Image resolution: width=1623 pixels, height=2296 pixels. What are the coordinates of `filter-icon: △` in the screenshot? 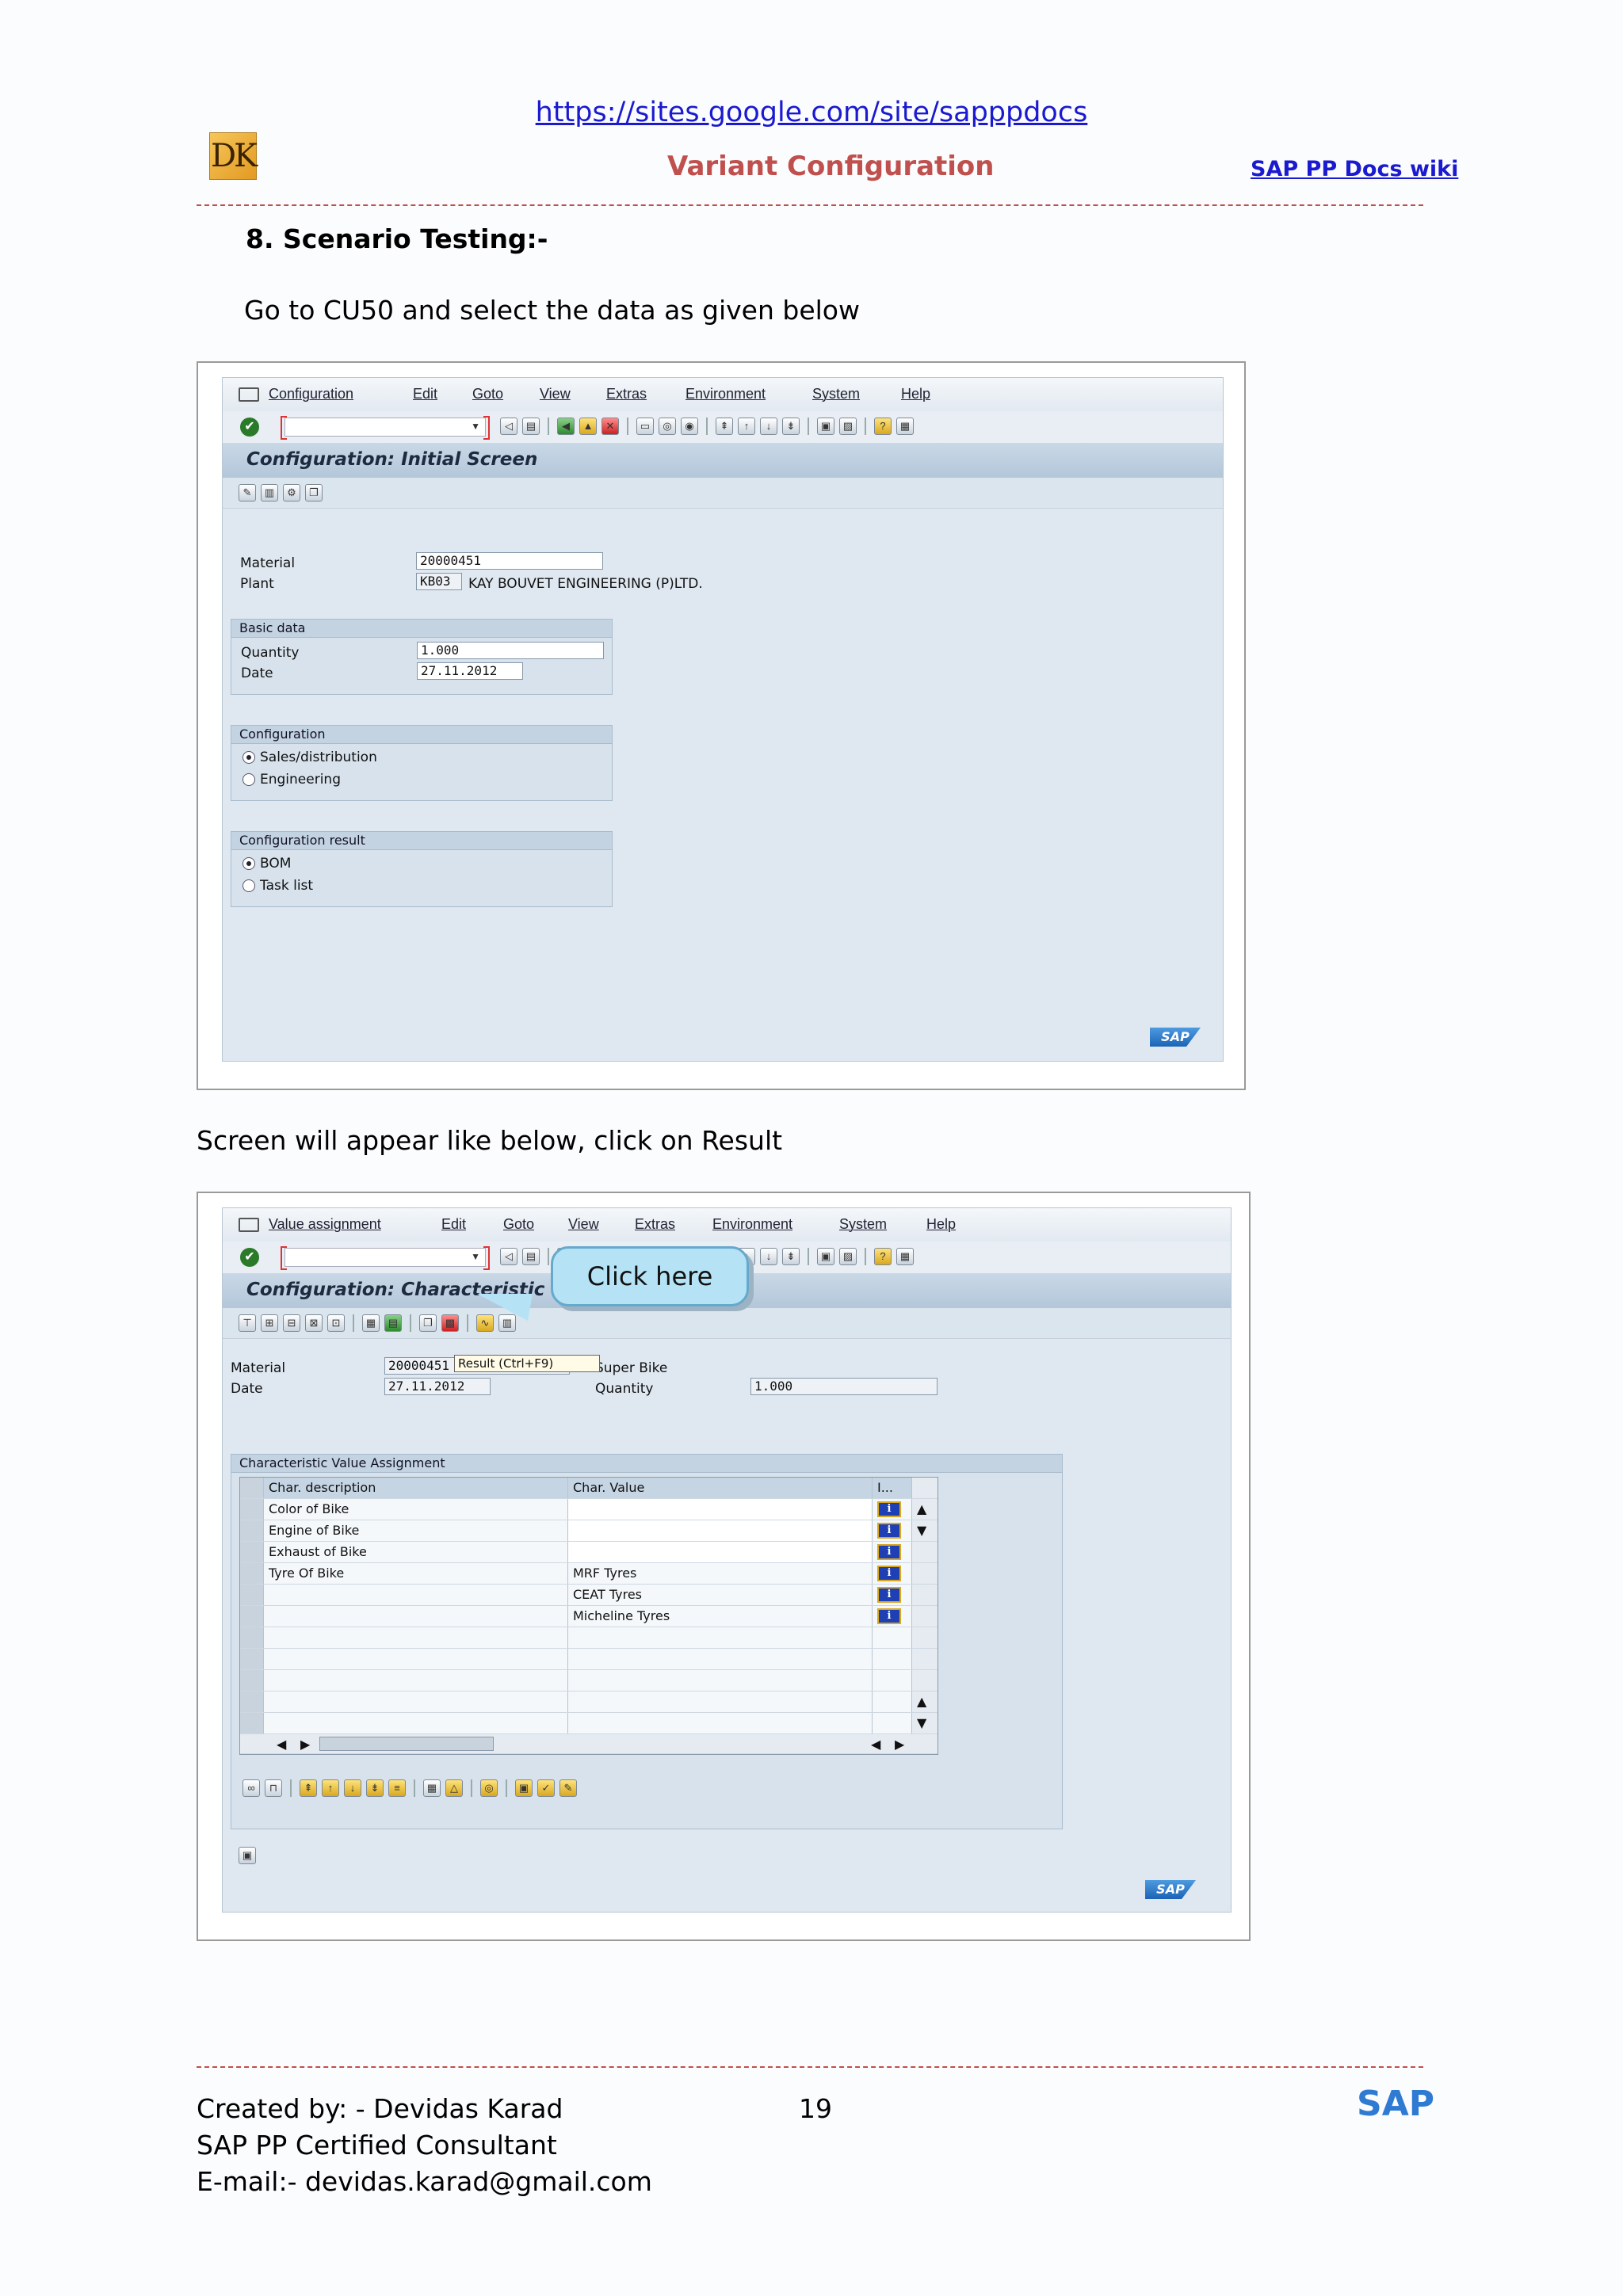 It's located at (454, 1788).